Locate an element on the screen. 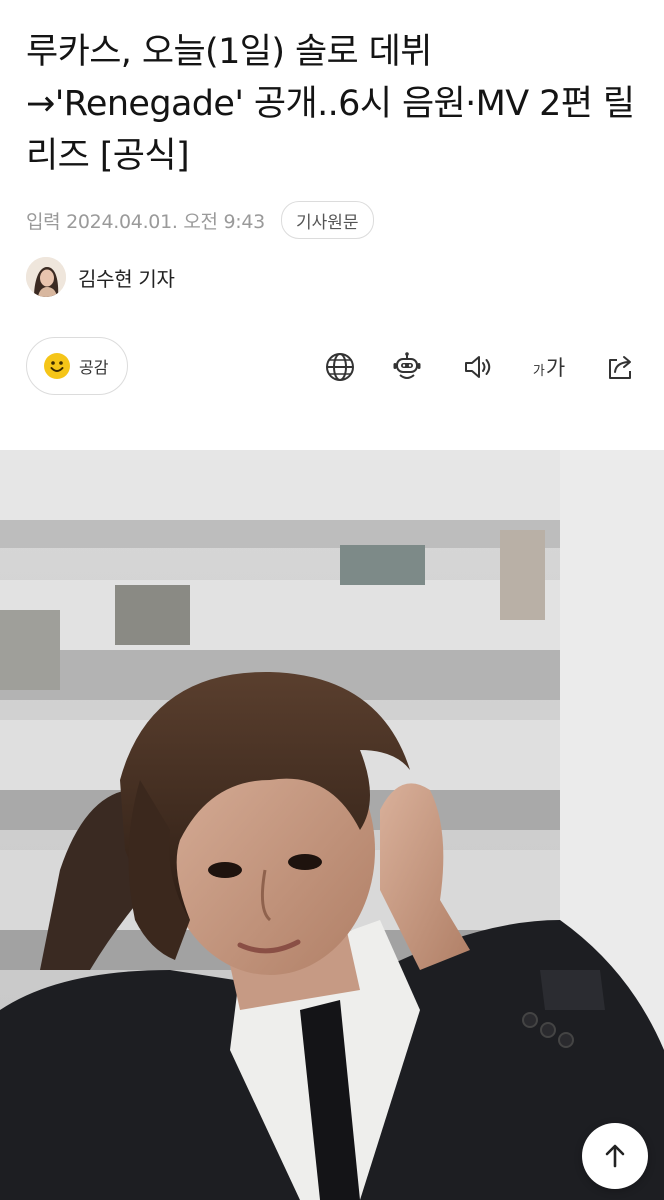  article-toolbar: 공감 가가 is located at coordinates (332, 367).